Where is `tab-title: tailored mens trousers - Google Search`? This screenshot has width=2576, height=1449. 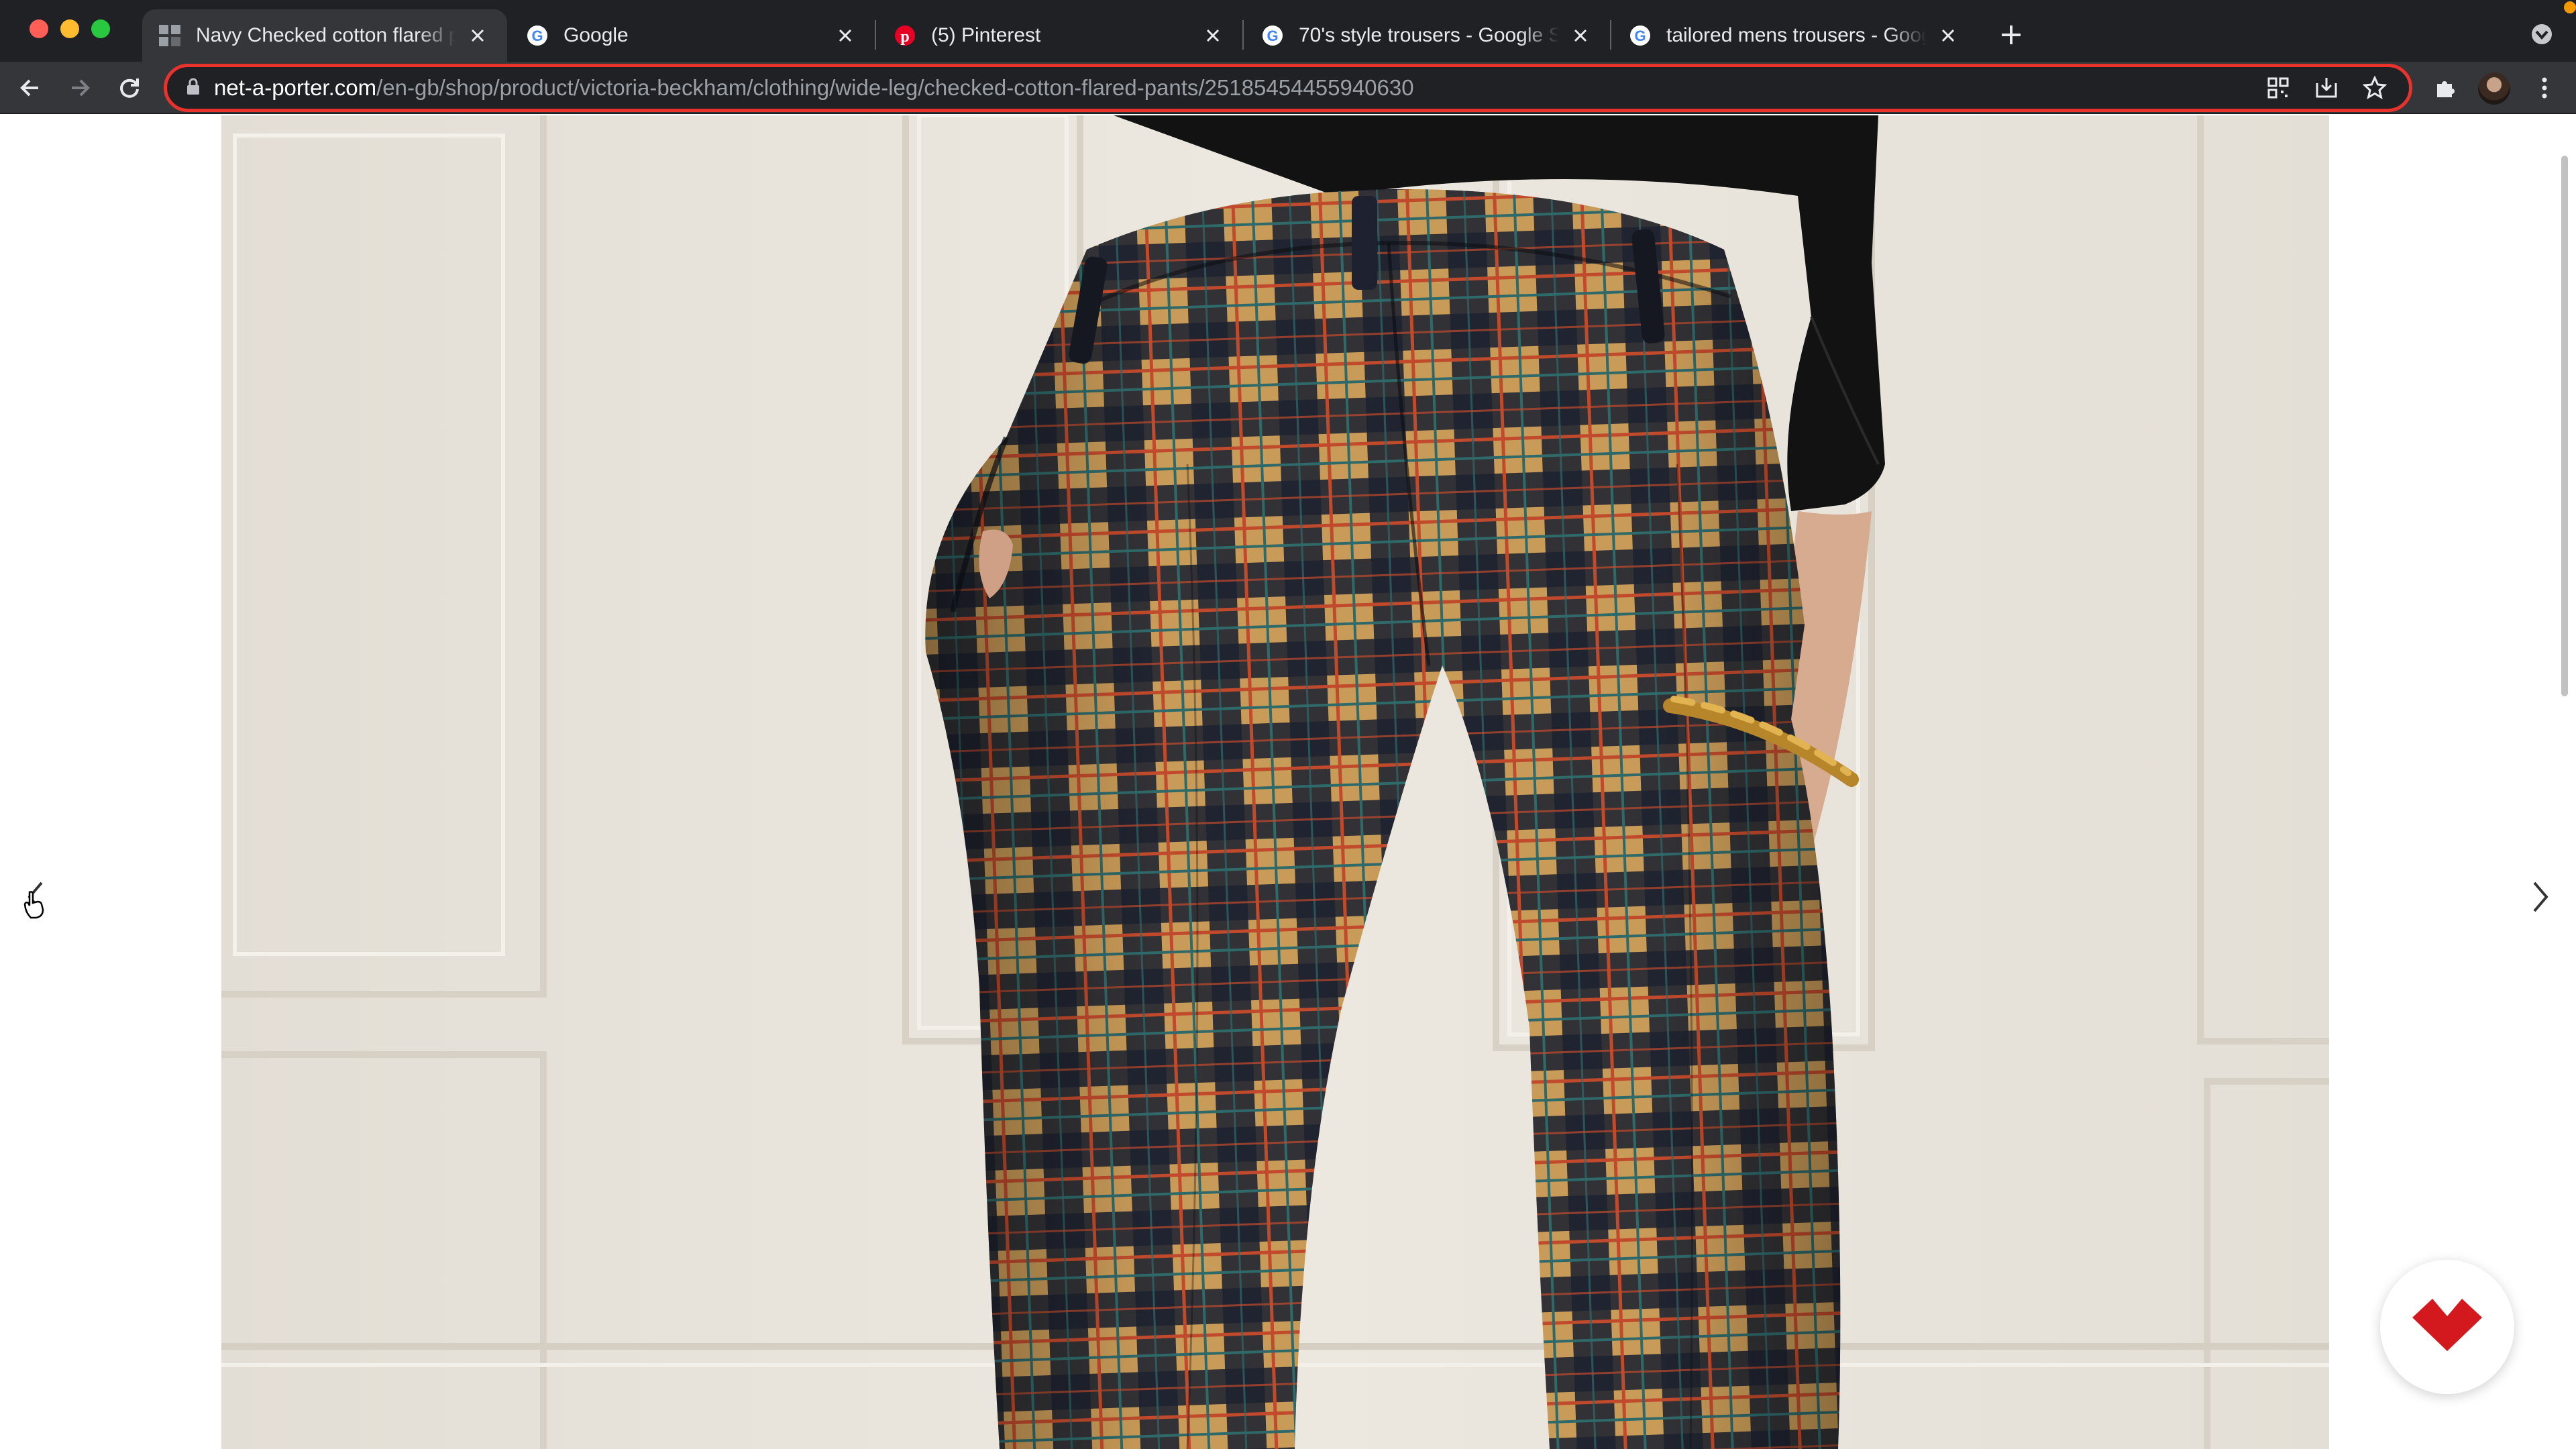
tab-title: tailored mens trousers - Google Search is located at coordinates (1796, 35).